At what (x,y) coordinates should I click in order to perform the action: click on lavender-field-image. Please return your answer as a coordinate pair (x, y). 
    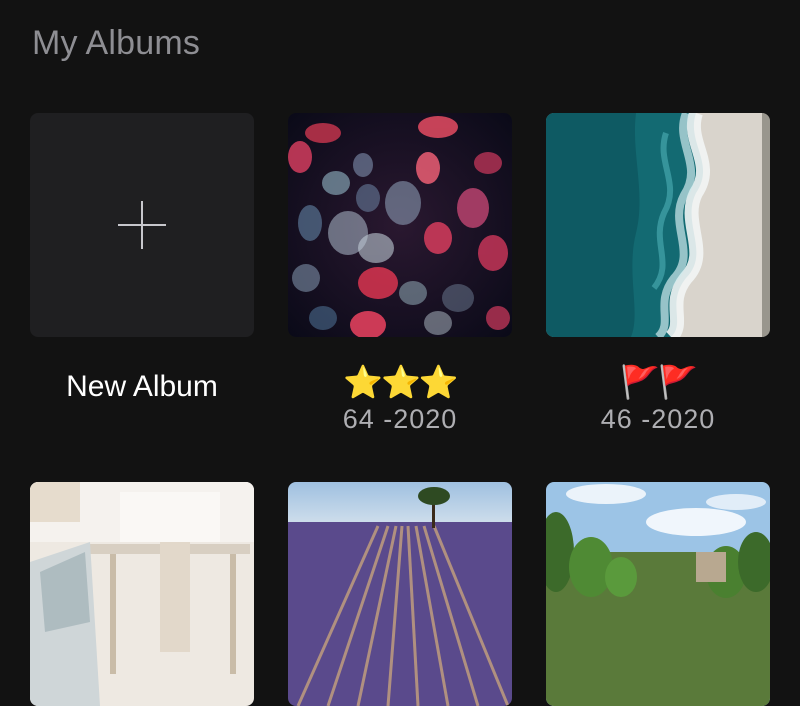
    Looking at the image, I should click on (400, 594).